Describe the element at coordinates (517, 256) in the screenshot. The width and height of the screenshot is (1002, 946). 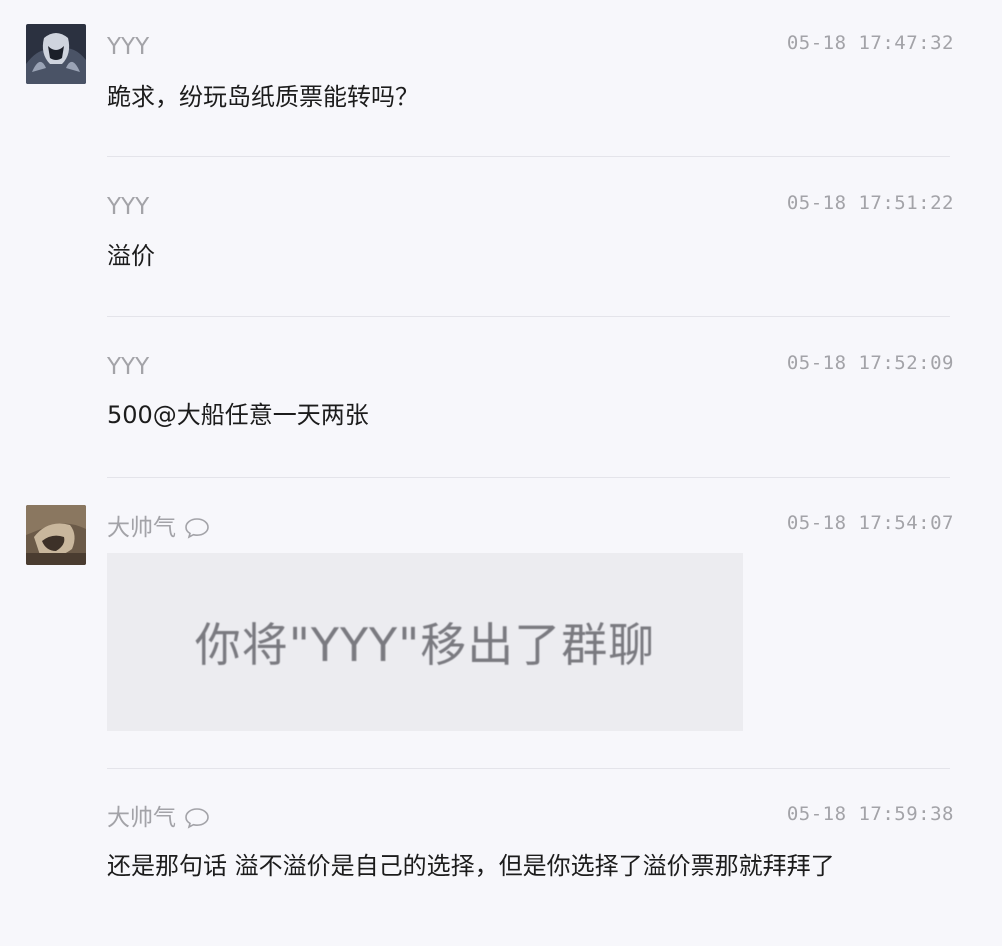
I see `message-text: 溢价` at that location.